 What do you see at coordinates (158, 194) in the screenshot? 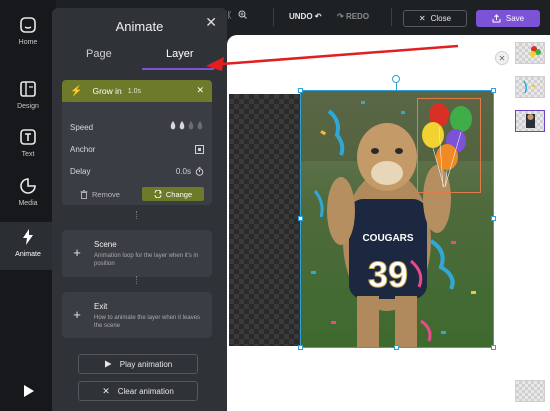
I see `swap-icon` at bounding box center [158, 194].